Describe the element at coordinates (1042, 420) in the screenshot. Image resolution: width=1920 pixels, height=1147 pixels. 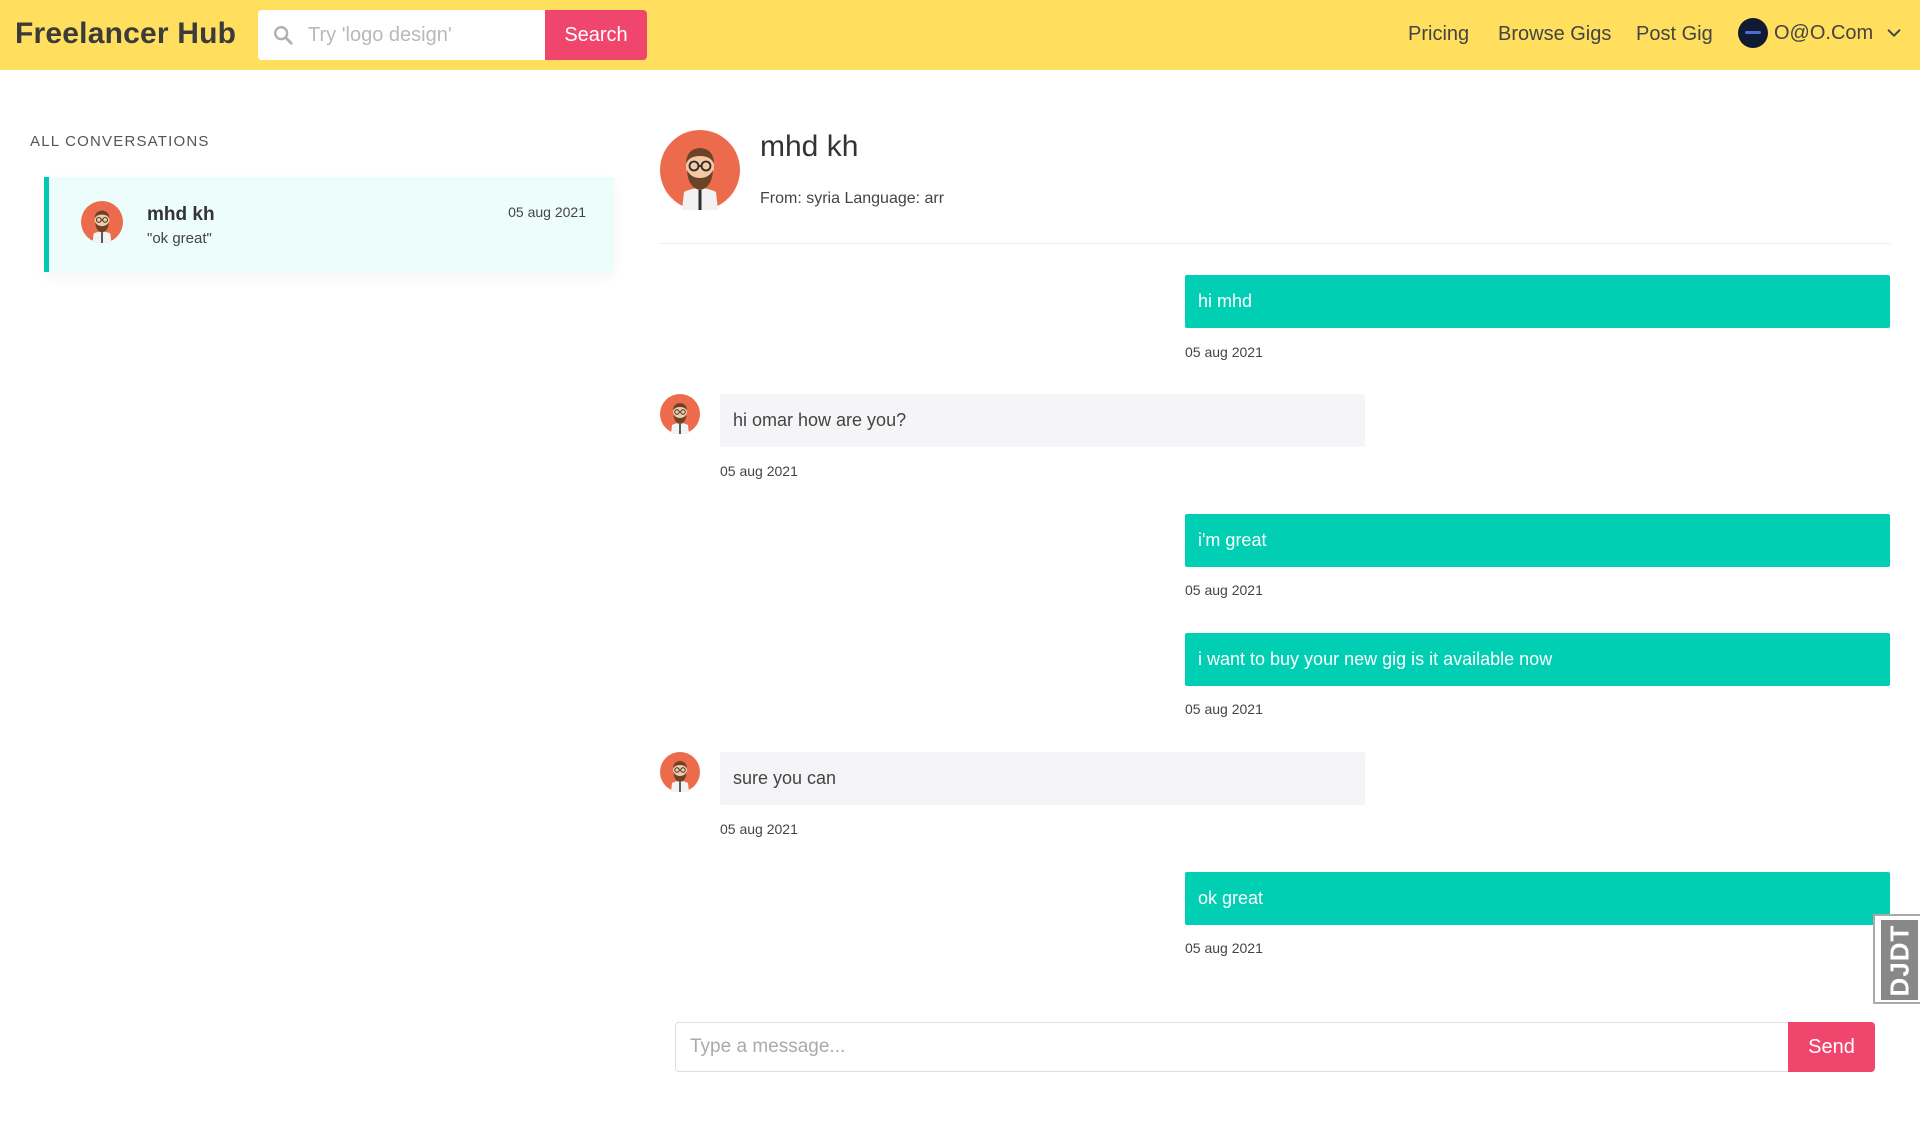
I see `message-incoming: hi omar how are you?` at that location.